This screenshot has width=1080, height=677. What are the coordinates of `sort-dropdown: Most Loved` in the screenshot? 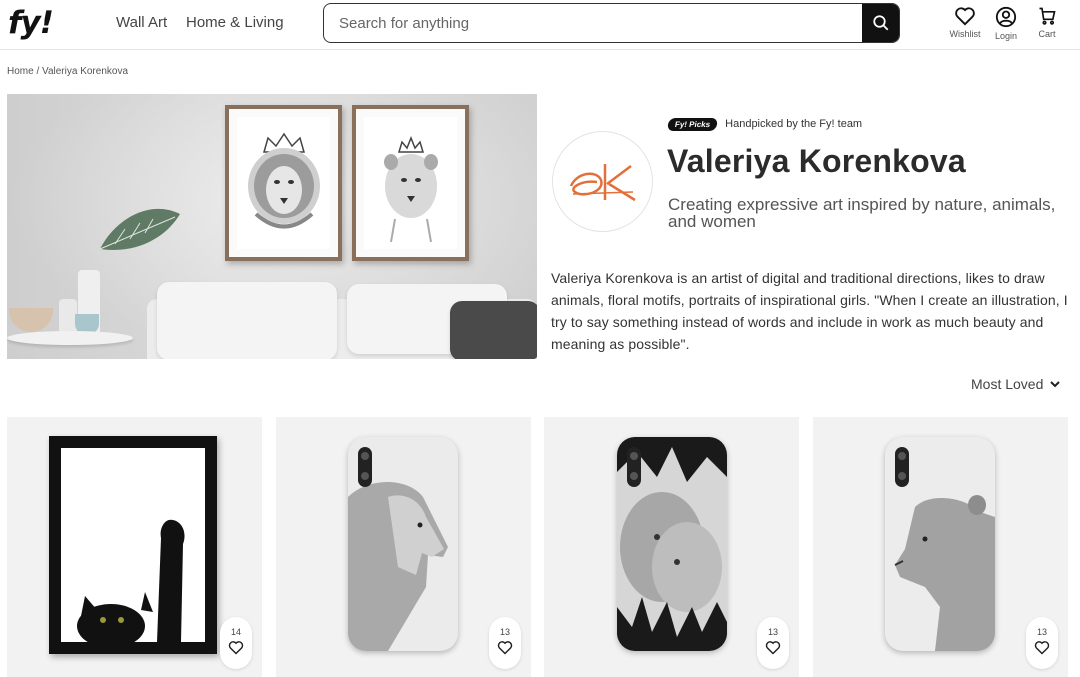 It's located at (1016, 384).